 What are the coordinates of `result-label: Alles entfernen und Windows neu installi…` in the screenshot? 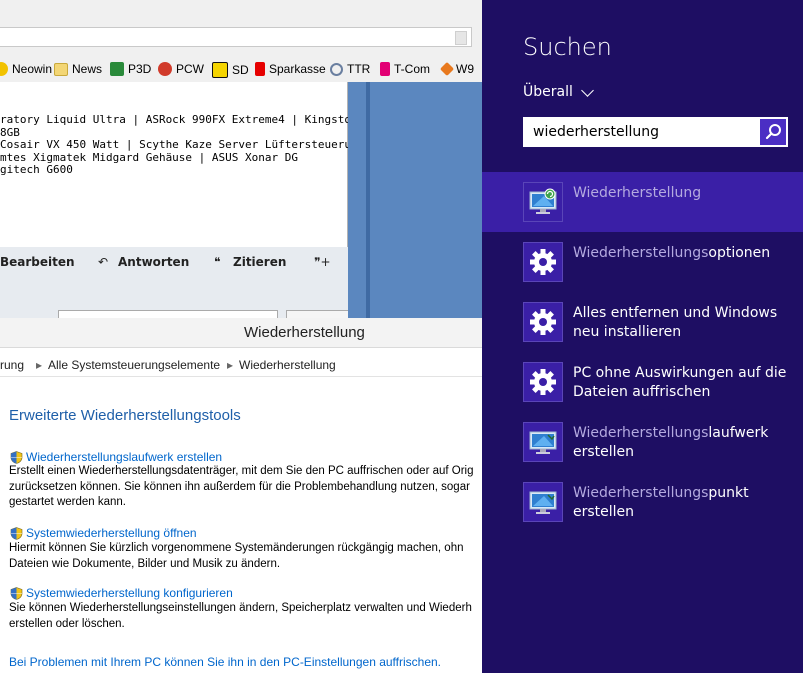 It's located at (675, 322).